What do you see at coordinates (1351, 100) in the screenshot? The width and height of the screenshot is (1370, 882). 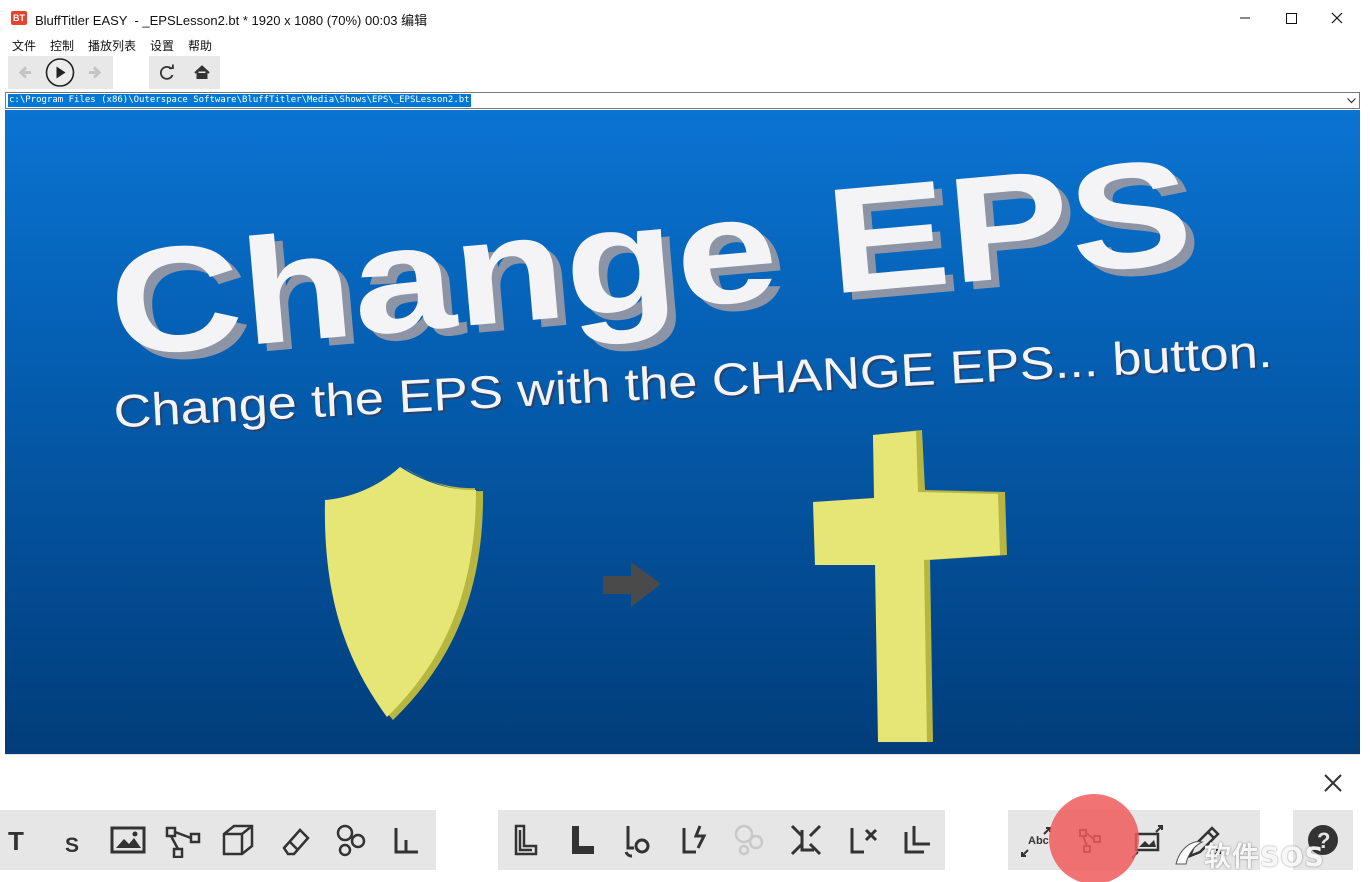 I see `chevron-down-icon` at bounding box center [1351, 100].